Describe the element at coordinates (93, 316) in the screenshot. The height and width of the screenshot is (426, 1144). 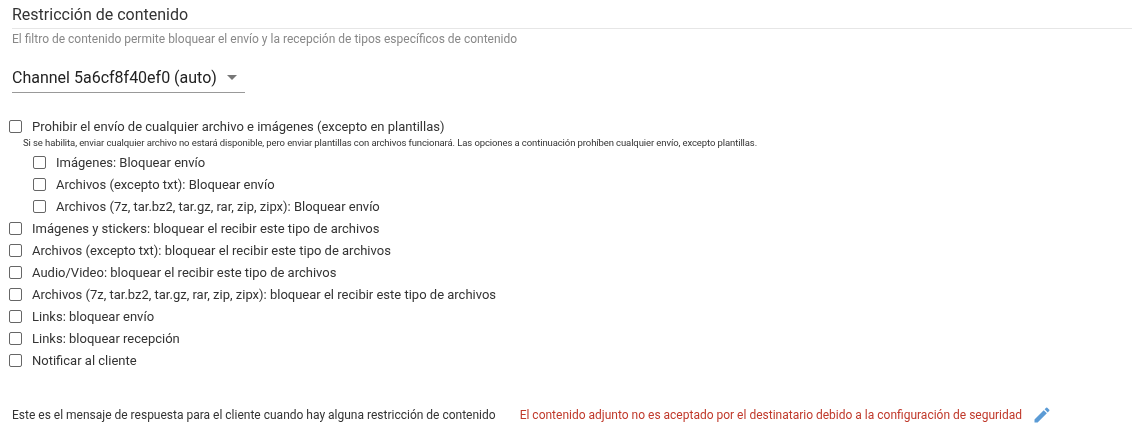
I see `checkbox-label: Links: bloquear envío` at that location.